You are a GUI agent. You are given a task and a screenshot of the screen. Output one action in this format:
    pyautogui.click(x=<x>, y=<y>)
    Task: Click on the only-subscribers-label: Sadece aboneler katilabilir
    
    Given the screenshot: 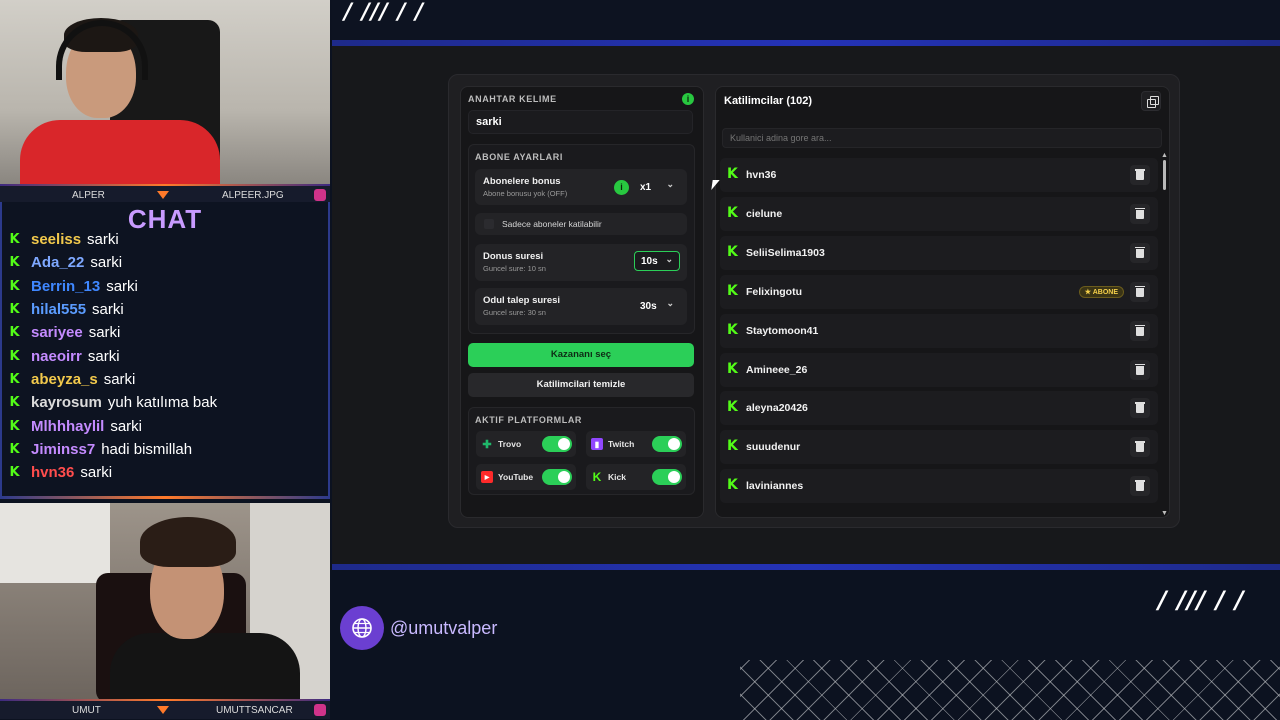 What is the action you would take?
    pyautogui.click(x=552, y=224)
    